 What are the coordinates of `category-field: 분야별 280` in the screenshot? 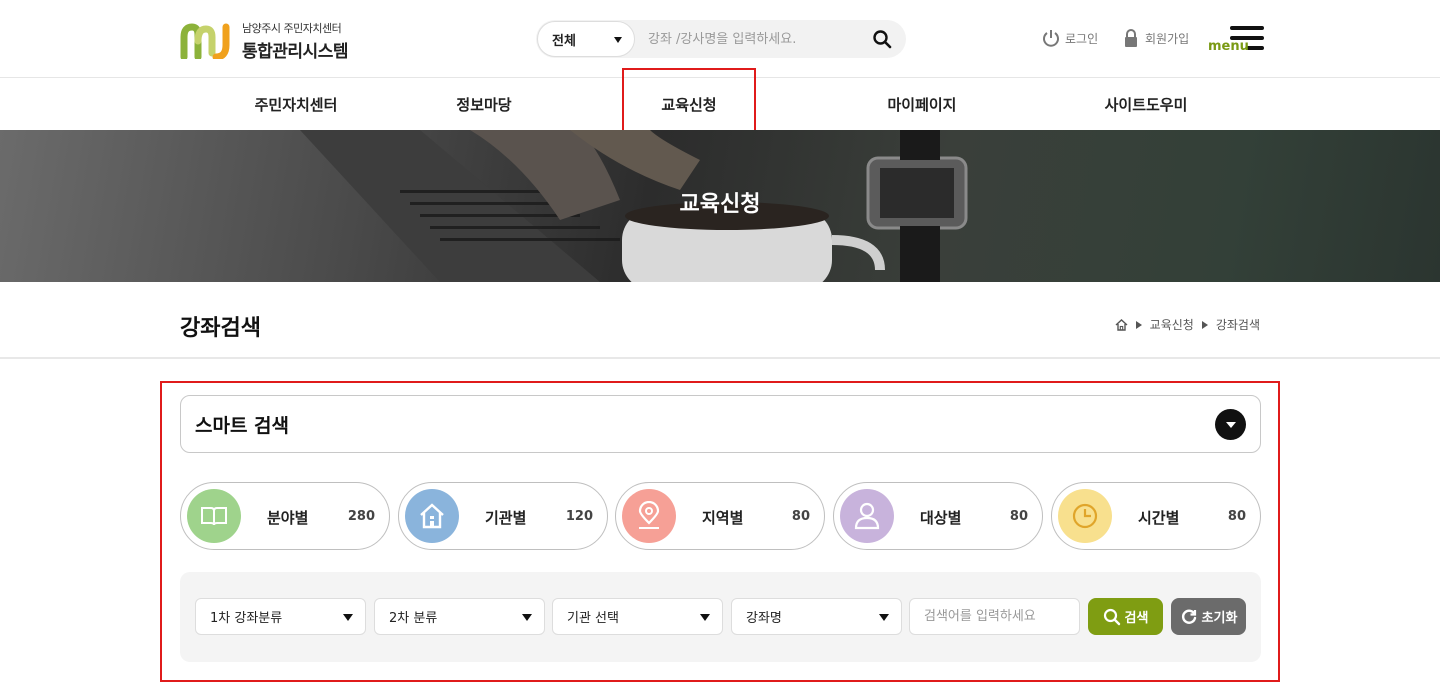 It's located at (285, 516).